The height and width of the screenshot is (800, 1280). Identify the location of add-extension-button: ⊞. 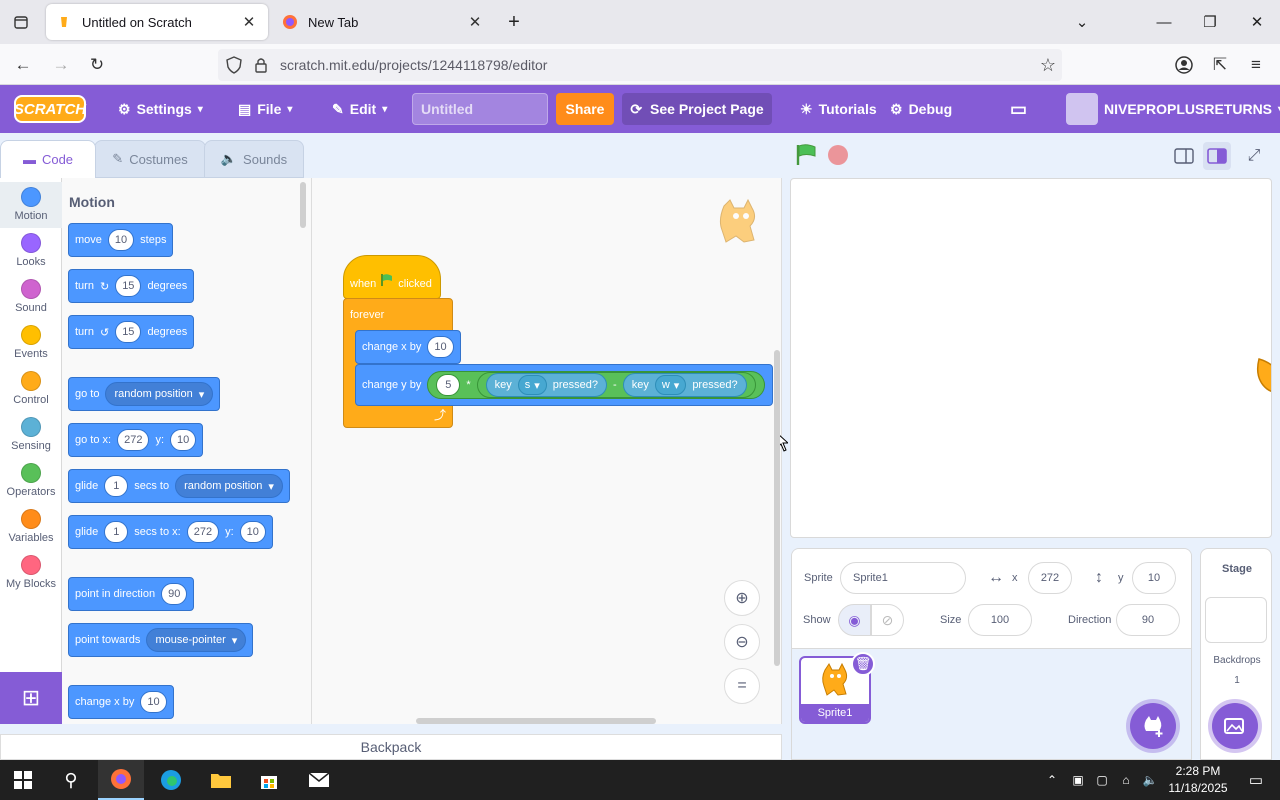
(31, 698).